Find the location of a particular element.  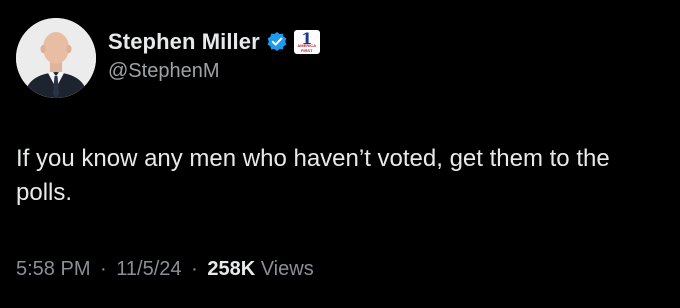

profile-photo is located at coordinates (56, 58).